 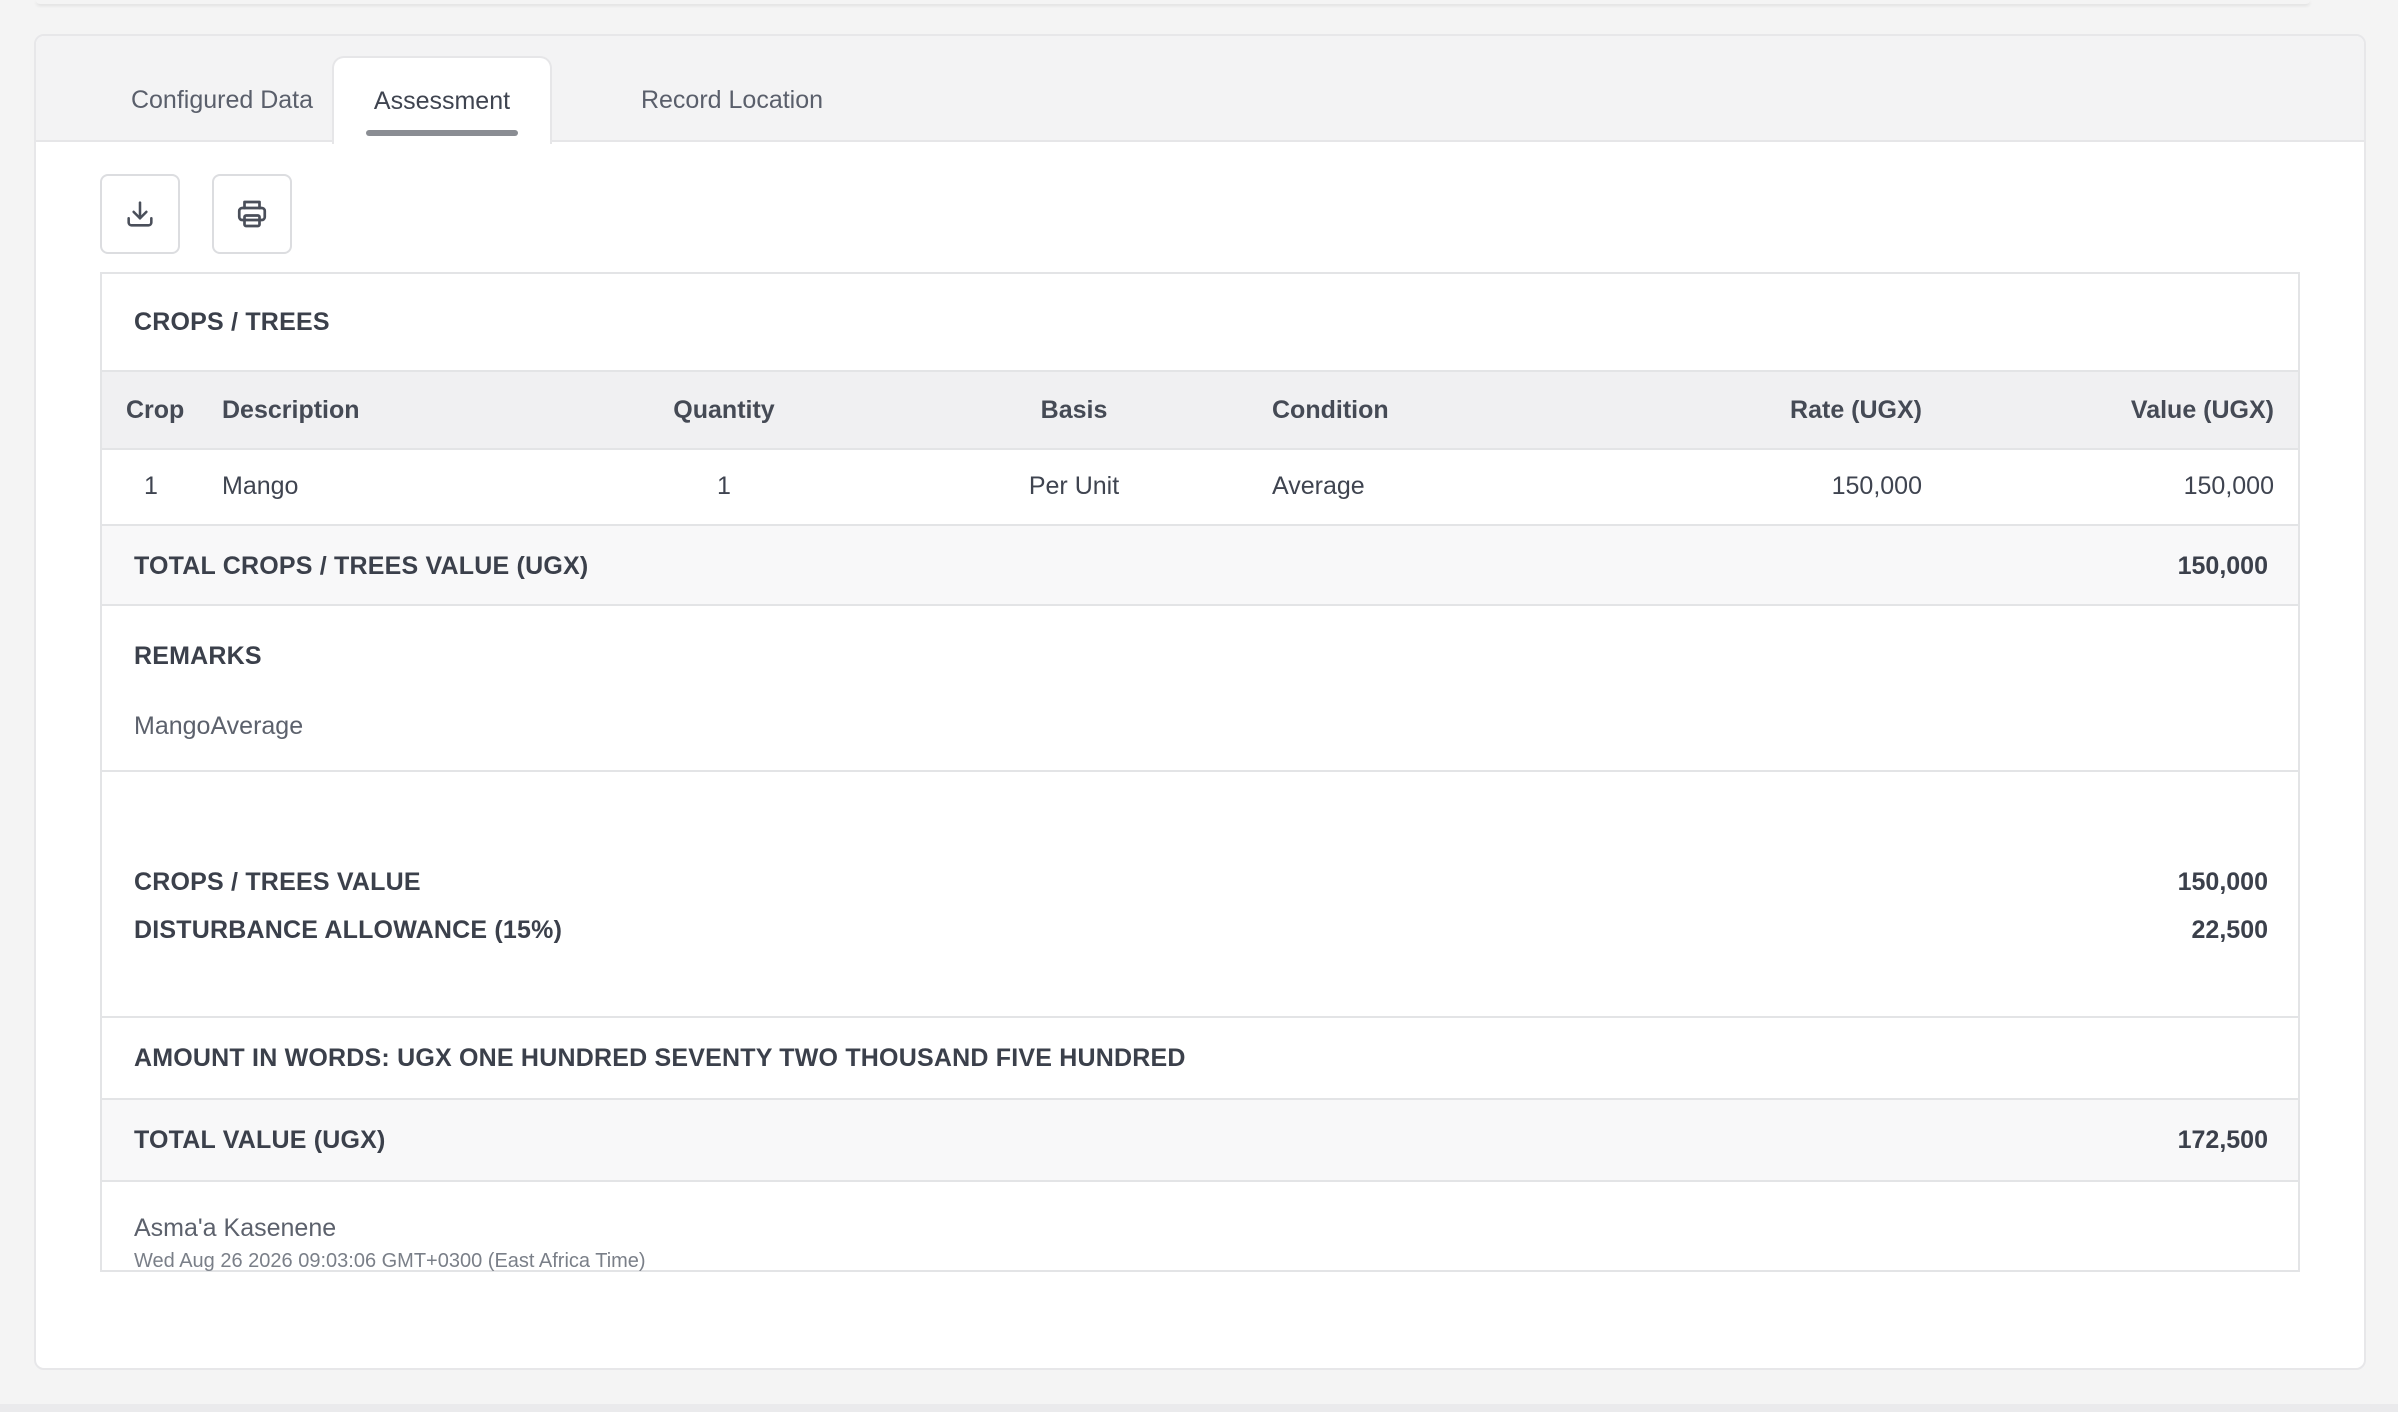 I want to click on disturbance-allowance-value: 22,500, so click(x=2229, y=930).